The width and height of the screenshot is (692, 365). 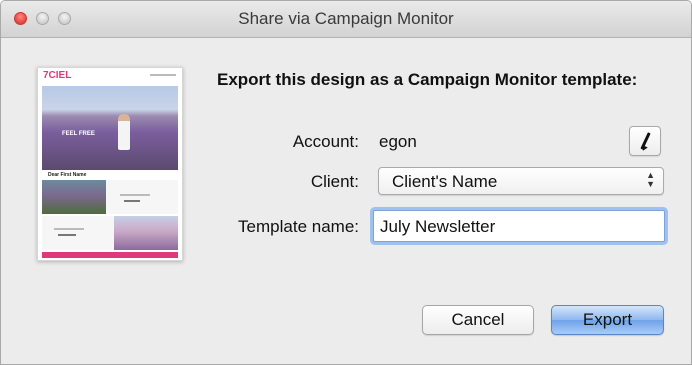 I want to click on edit-account-button, so click(x=645, y=141).